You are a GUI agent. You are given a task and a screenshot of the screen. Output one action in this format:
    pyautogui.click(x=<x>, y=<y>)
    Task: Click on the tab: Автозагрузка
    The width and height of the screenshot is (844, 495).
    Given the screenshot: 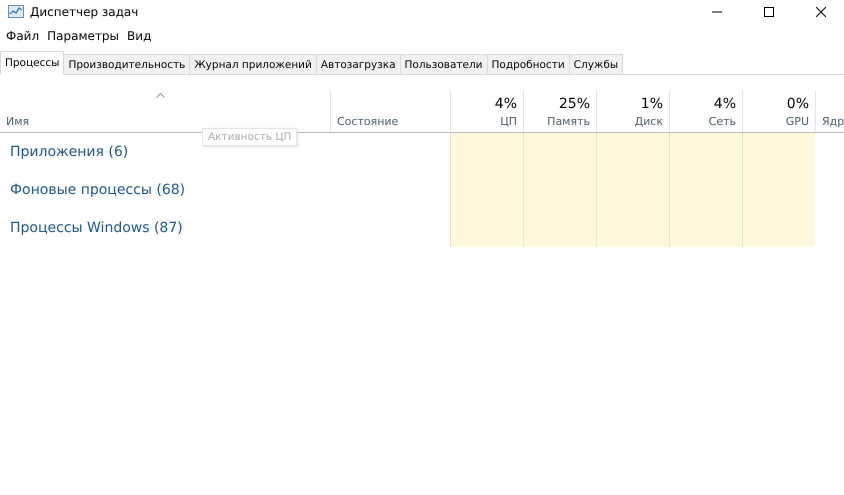 What is the action you would take?
    pyautogui.click(x=358, y=64)
    